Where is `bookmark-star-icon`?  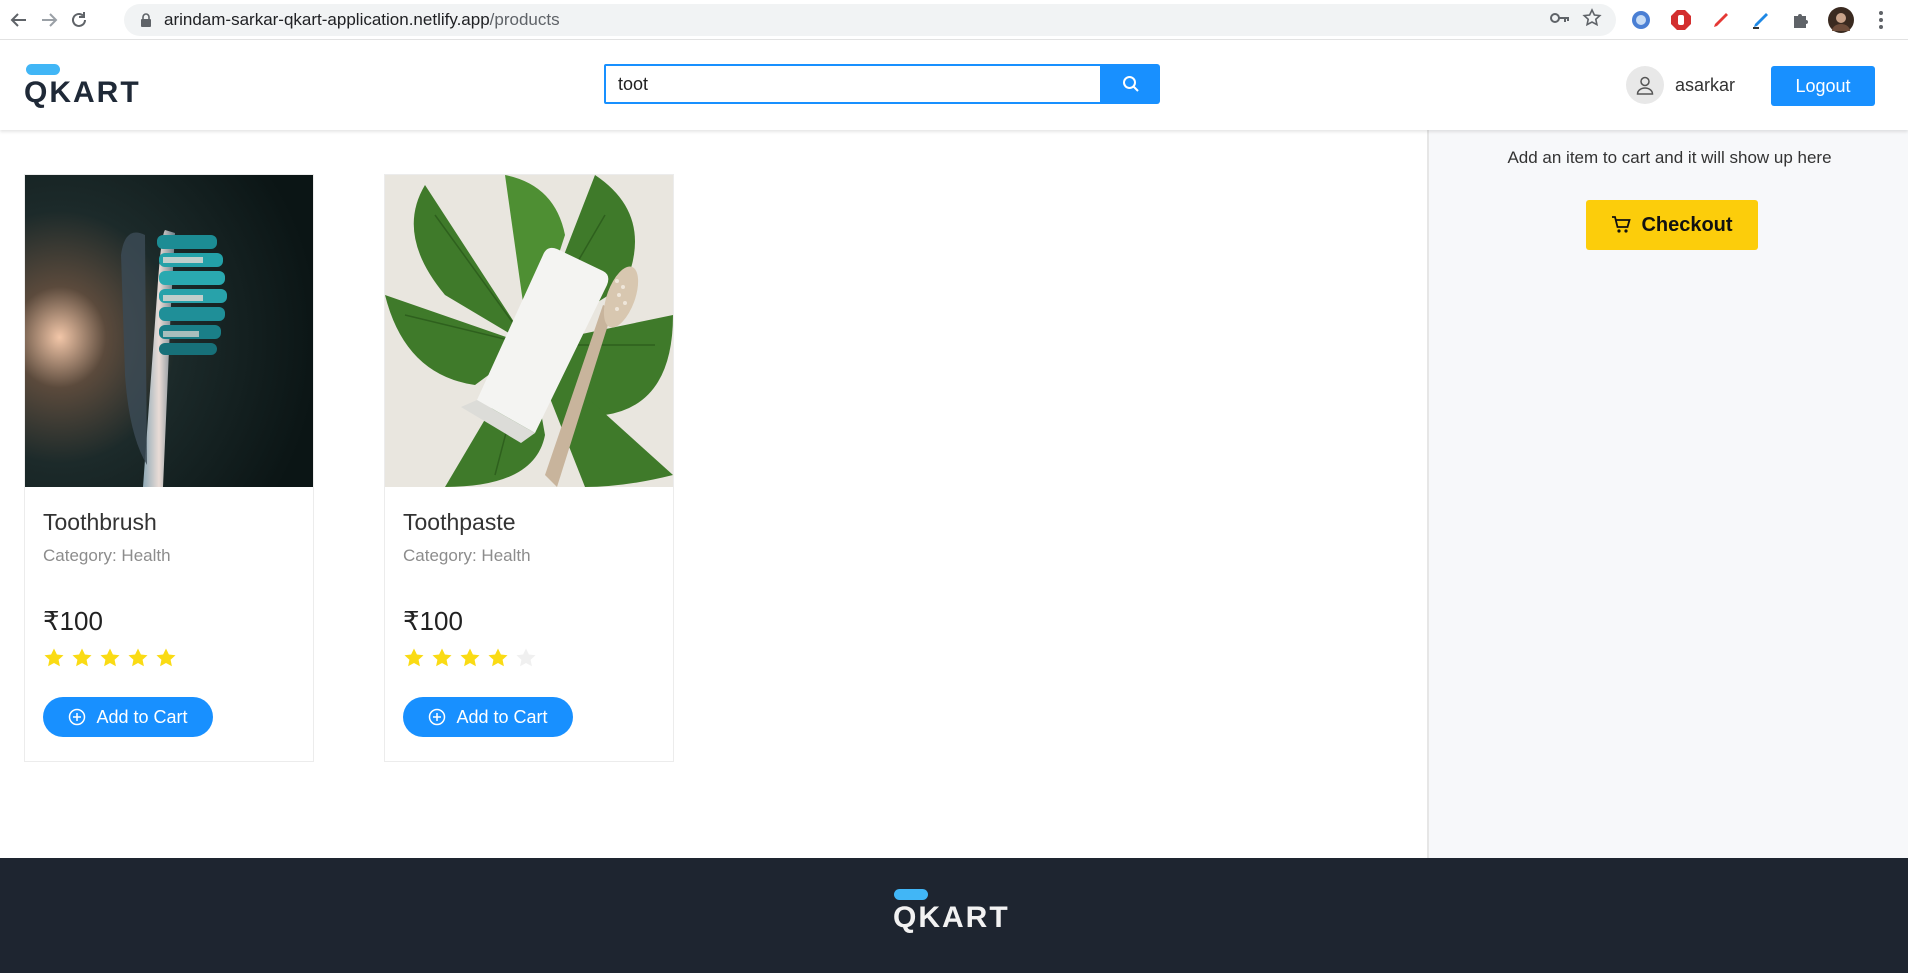
bookmark-star-icon is located at coordinates (1592, 20).